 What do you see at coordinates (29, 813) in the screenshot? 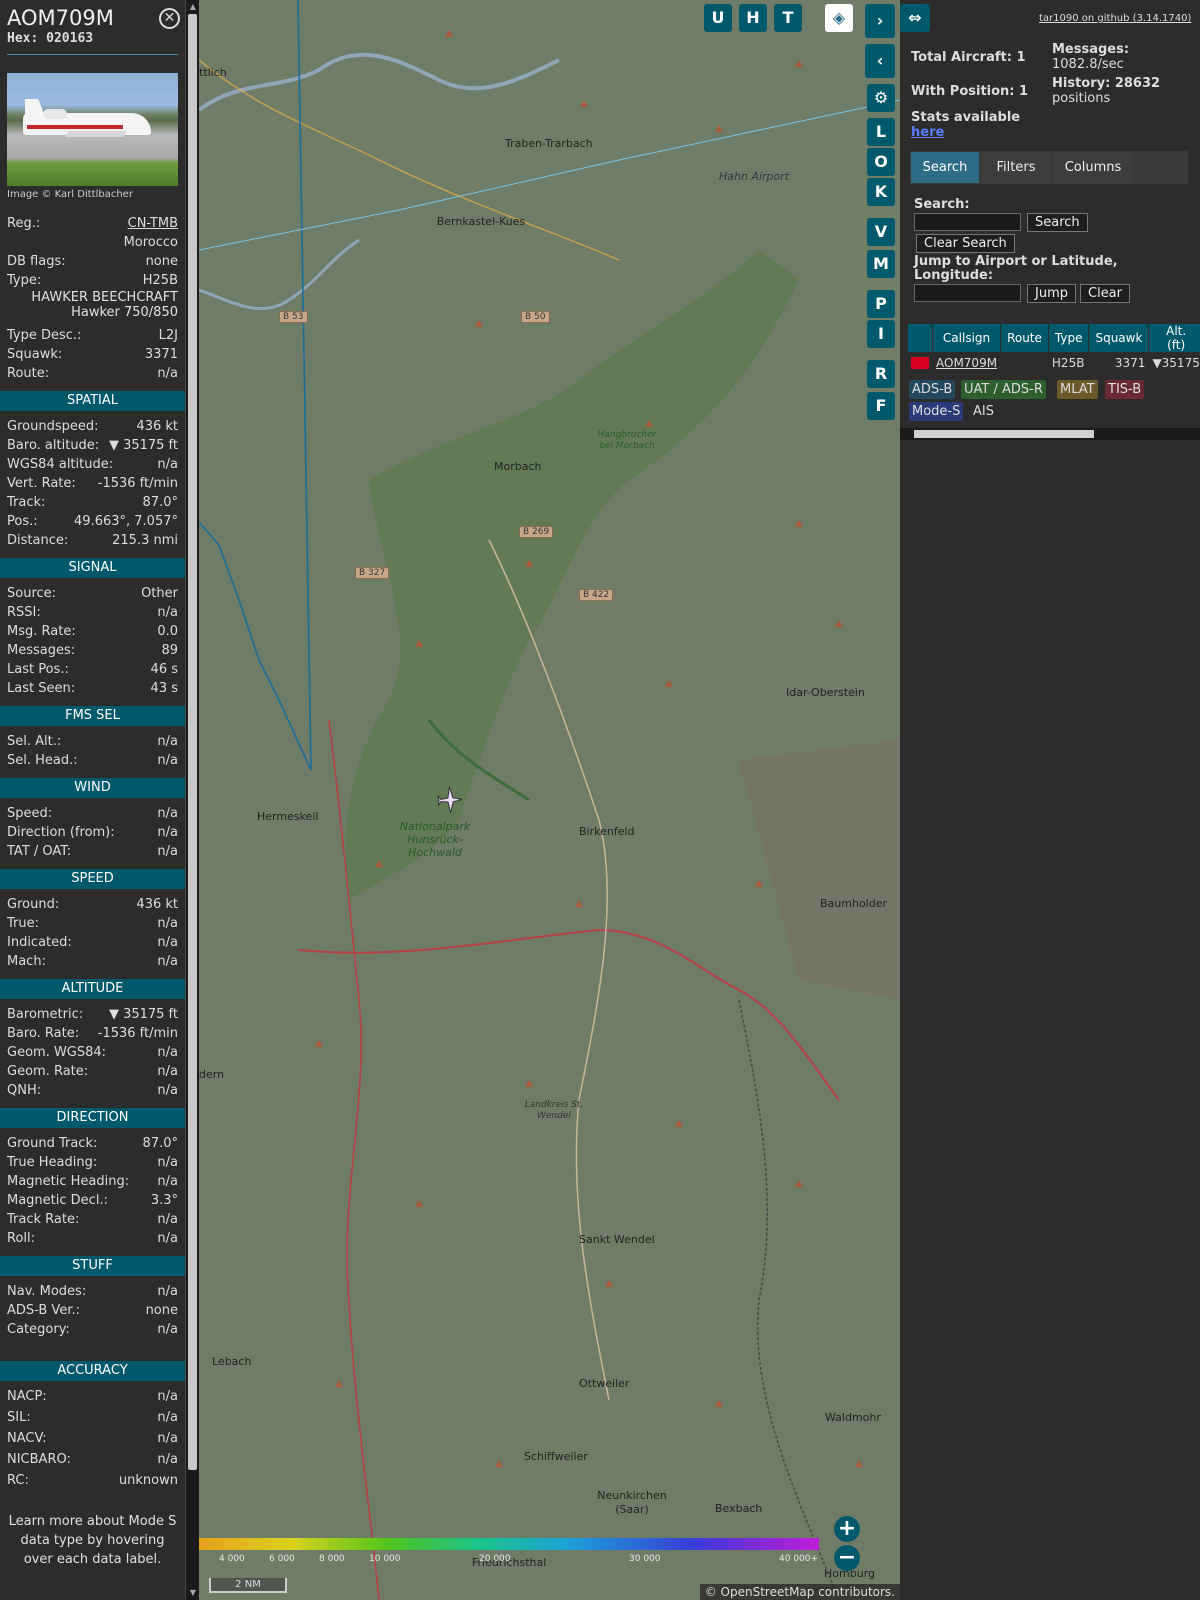
I see `field-label: Speed:` at bounding box center [29, 813].